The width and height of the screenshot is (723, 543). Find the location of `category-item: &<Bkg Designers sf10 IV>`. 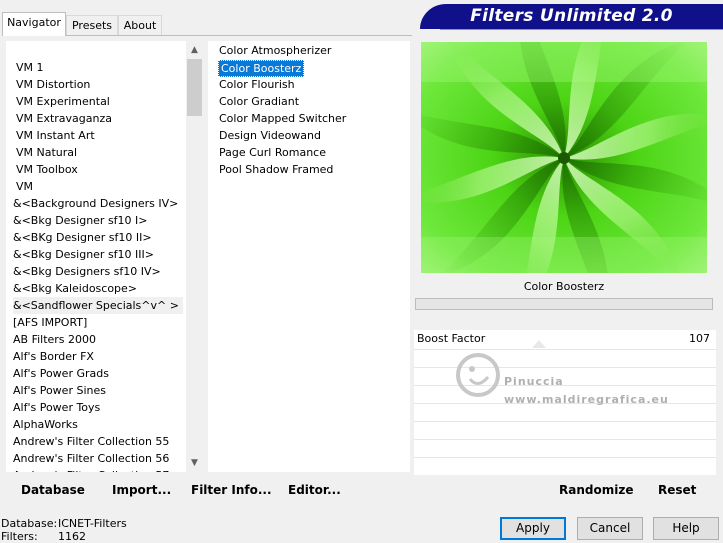

category-item: &<Bkg Designers sf10 IV> is located at coordinates (87, 271).